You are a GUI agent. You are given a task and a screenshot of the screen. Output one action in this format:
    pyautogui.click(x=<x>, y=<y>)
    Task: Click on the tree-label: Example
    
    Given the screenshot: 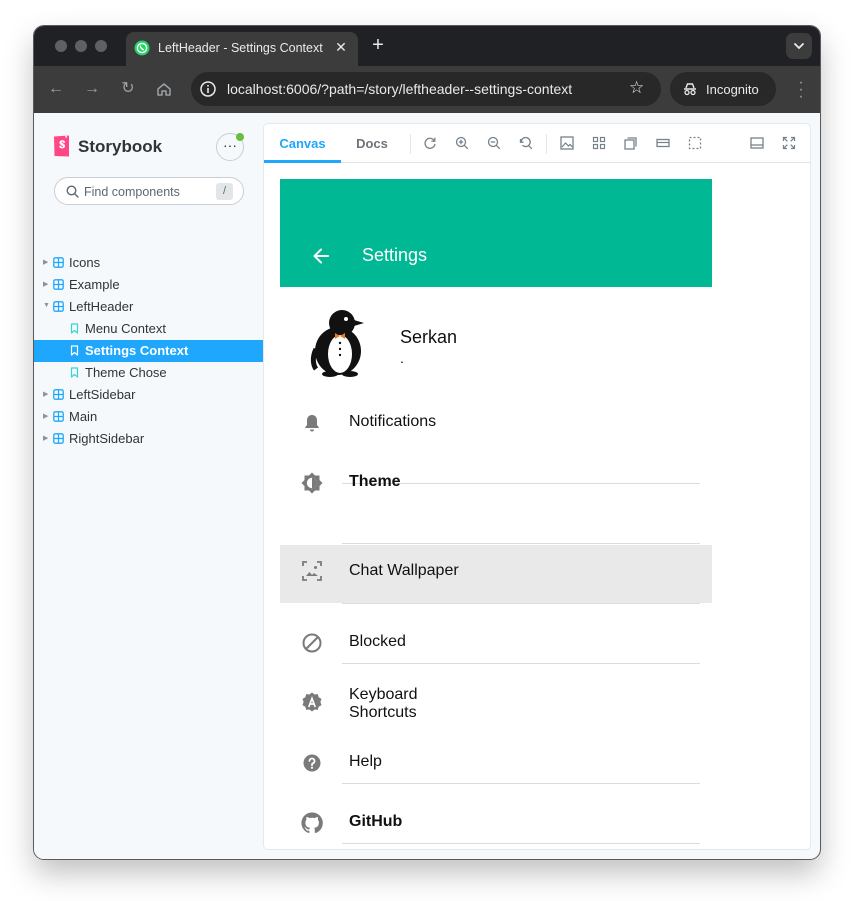 What is the action you would take?
    pyautogui.click(x=94, y=284)
    